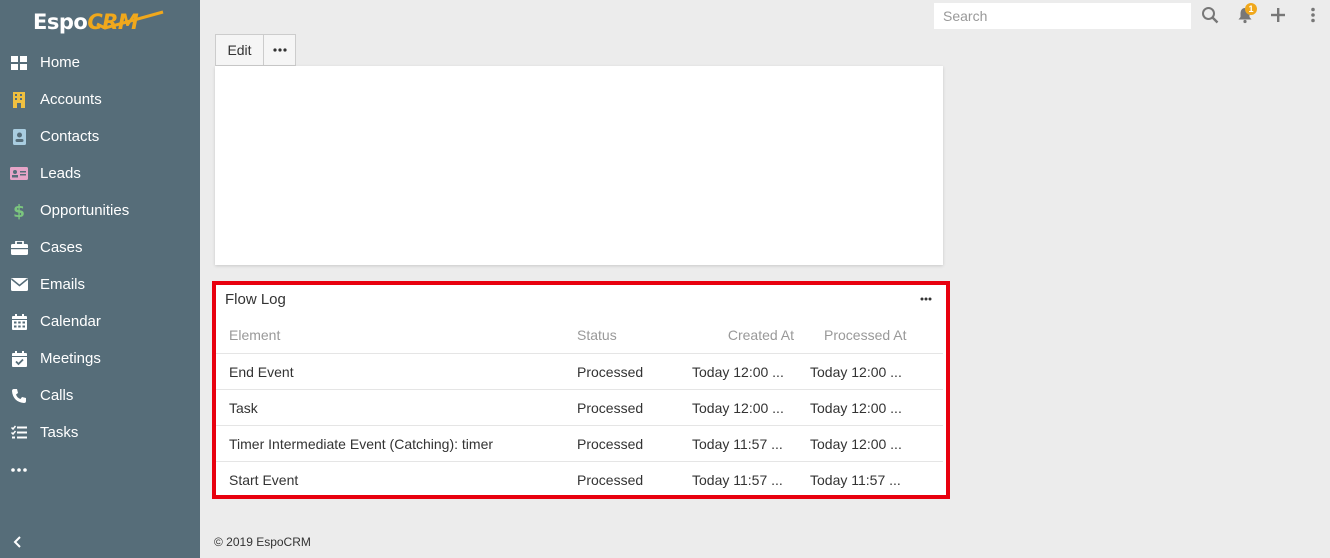  What do you see at coordinates (735, 335) in the screenshot?
I see `column-header-created-at: Created At` at bounding box center [735, 335].